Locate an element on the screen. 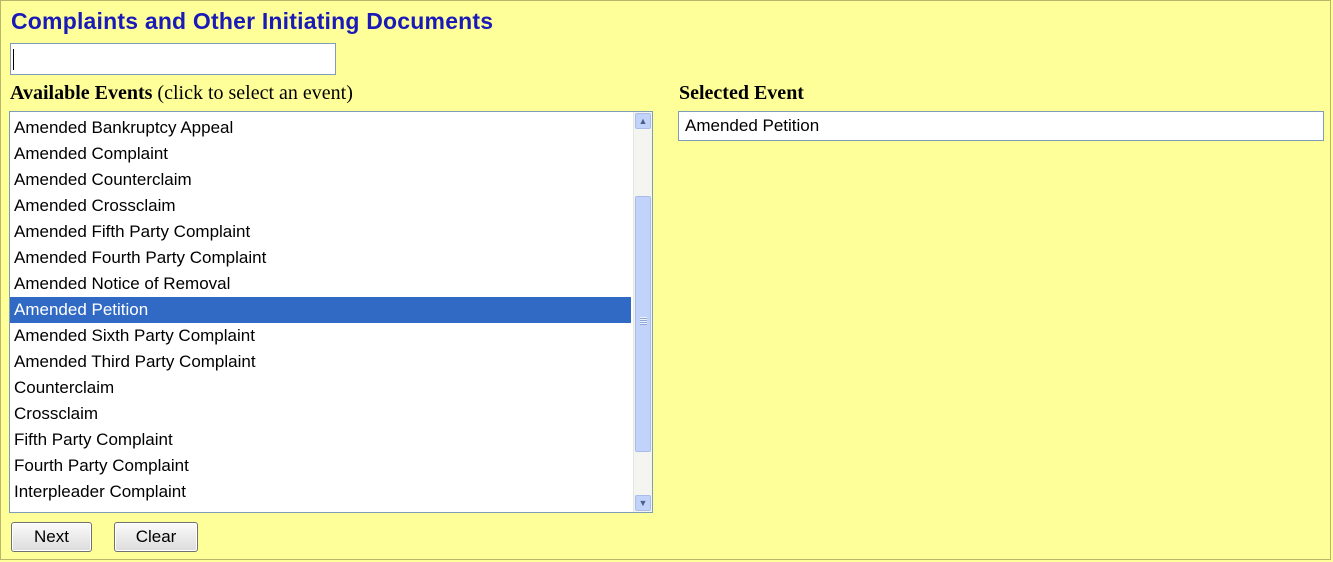  available-events-hint: (click to select an event) is located at coordinates (252, 93).